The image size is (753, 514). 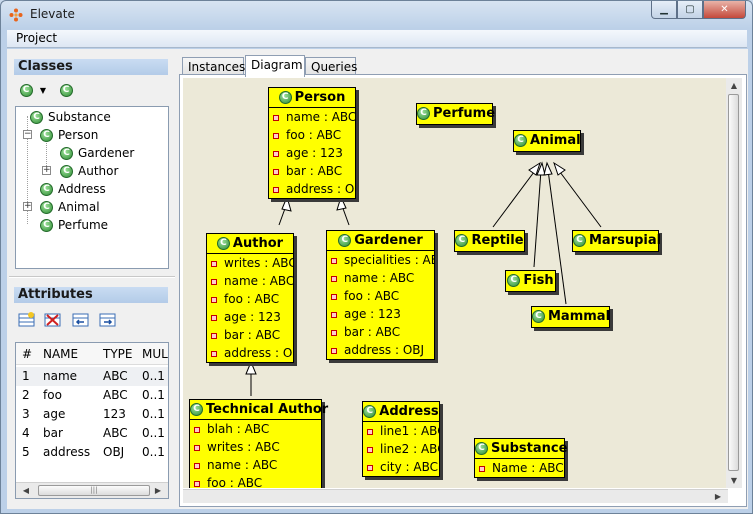 I want to click on class-box-mammal: C Mammal, so click(x=570, y=317).